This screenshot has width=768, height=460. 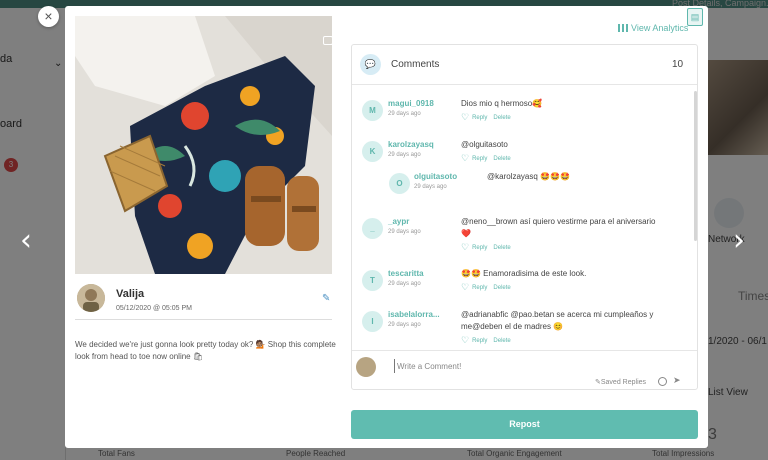 What do you see at coordinates (26, 241) in the screenshot?
I see `previous-post-arrow: ‹` at bounding box center [26, 241].